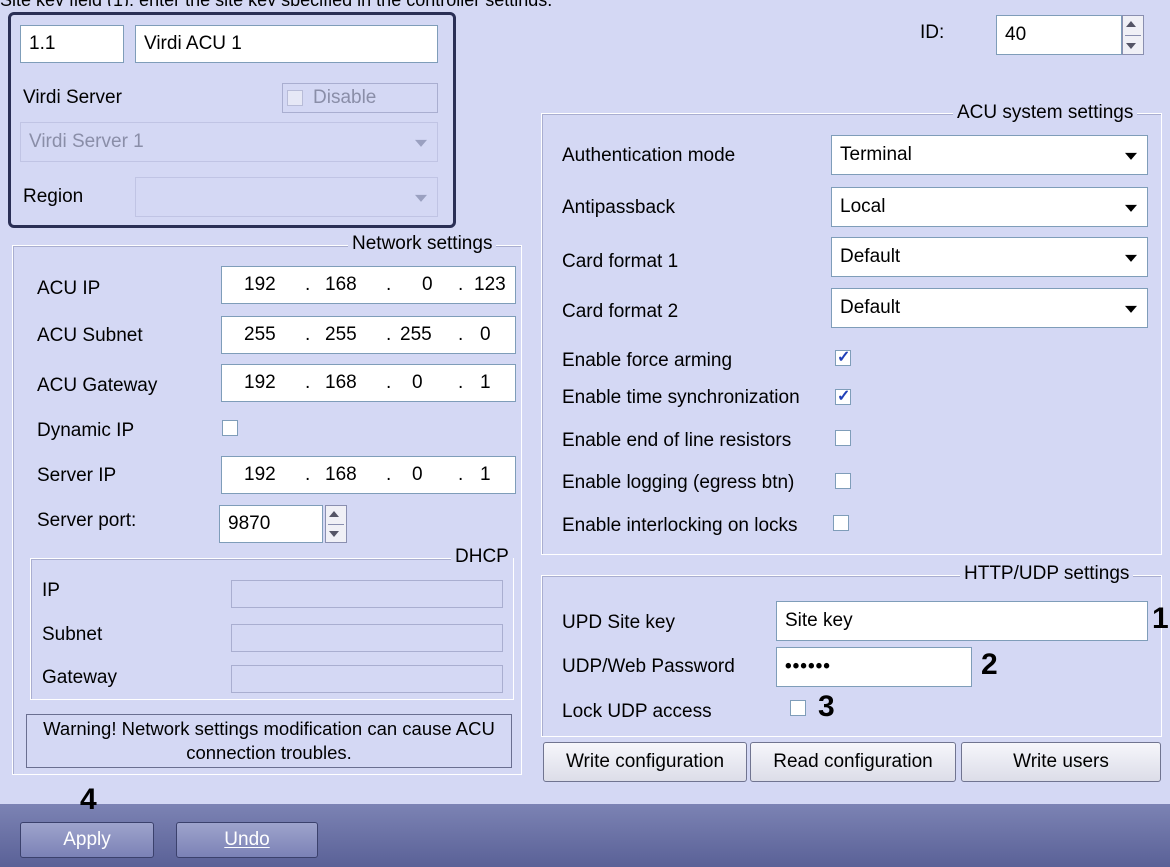 The width and height of the screenshot is (1170, 867). What do you see at coordinates (482, 557) in the screenshot?
I see `dhcp-title: DHCP` at bounding box center [482, 557].